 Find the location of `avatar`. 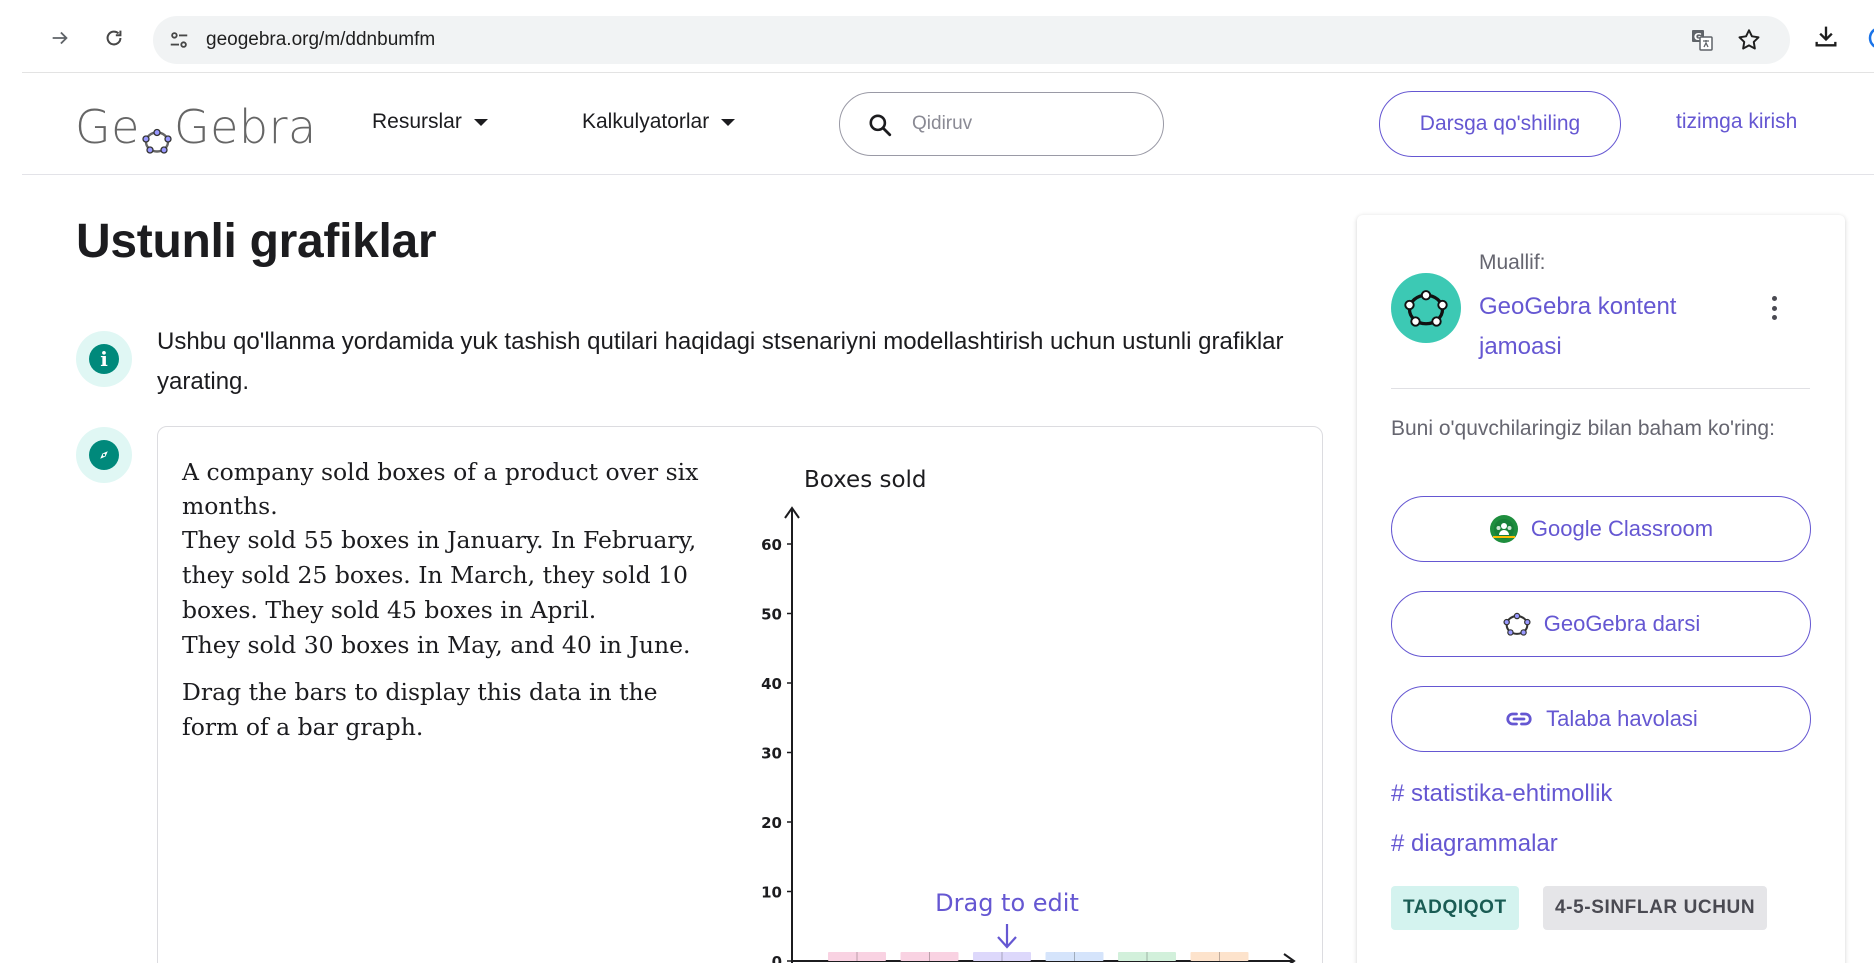

avatar is located at coordinates (1426, 308).